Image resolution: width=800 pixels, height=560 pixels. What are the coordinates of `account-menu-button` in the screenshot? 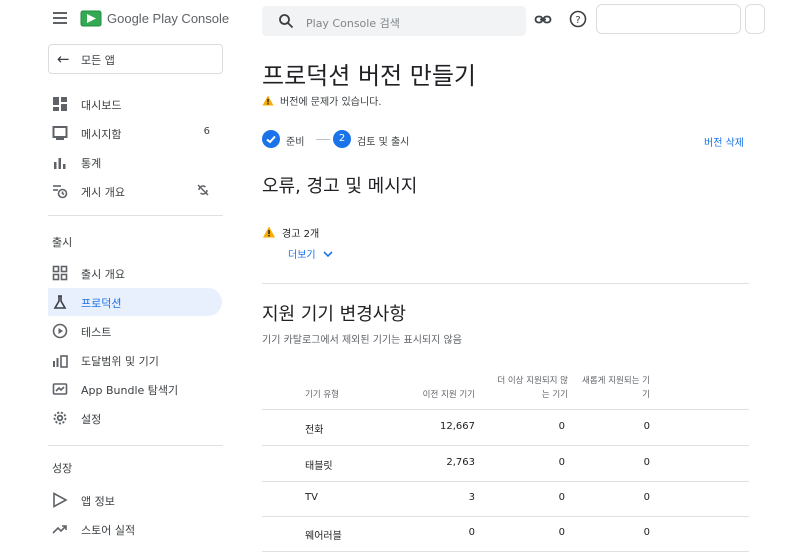 It's located at (755, 19).